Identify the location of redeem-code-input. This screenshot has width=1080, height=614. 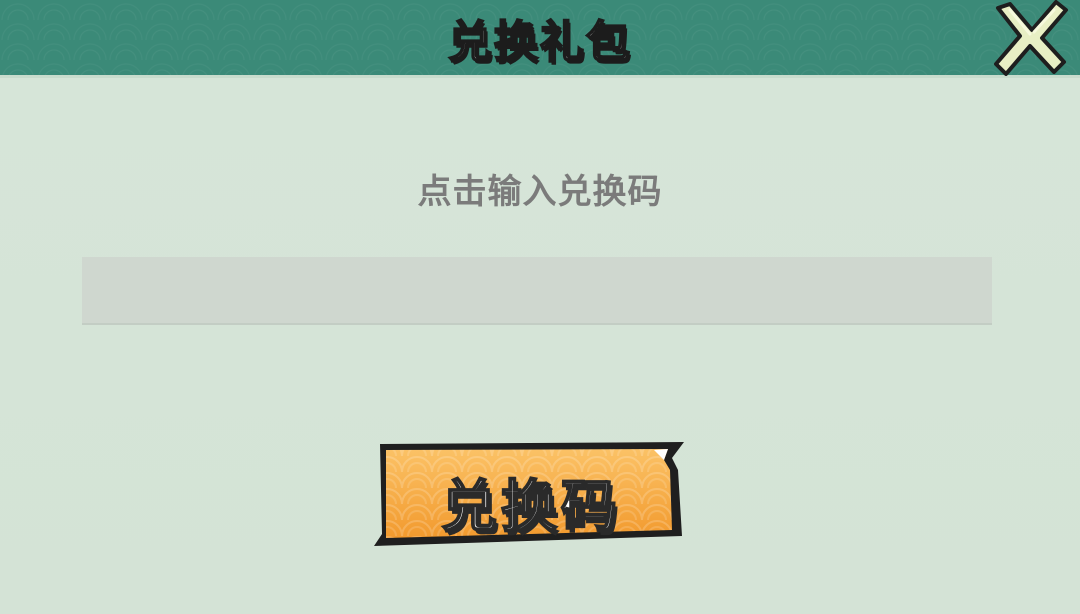
(537, 291).